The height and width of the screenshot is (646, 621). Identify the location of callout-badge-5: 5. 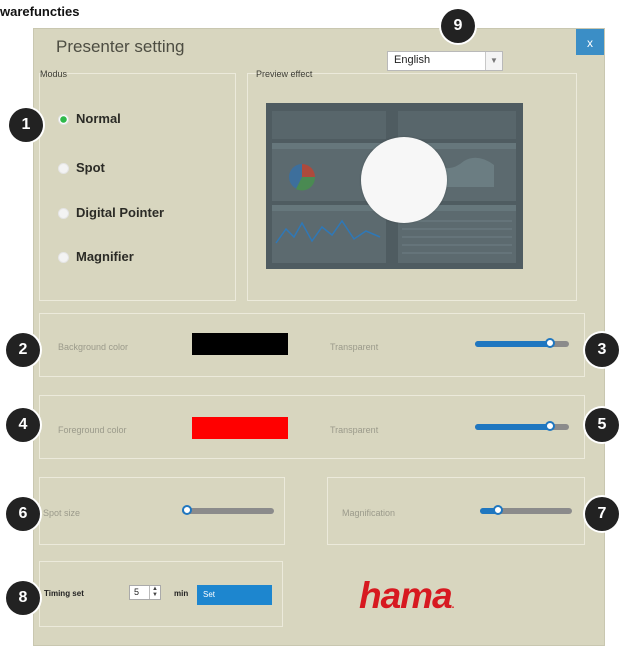
(602, 425).